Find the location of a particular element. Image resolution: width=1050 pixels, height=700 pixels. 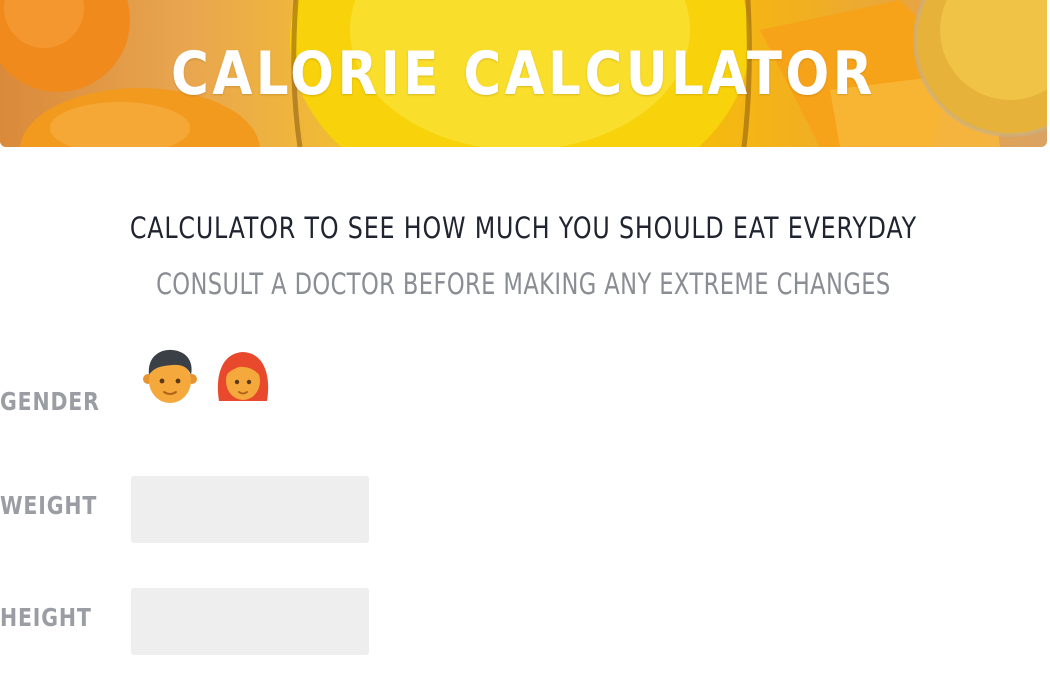

gender-option-male is located at coordinates (170, 377).